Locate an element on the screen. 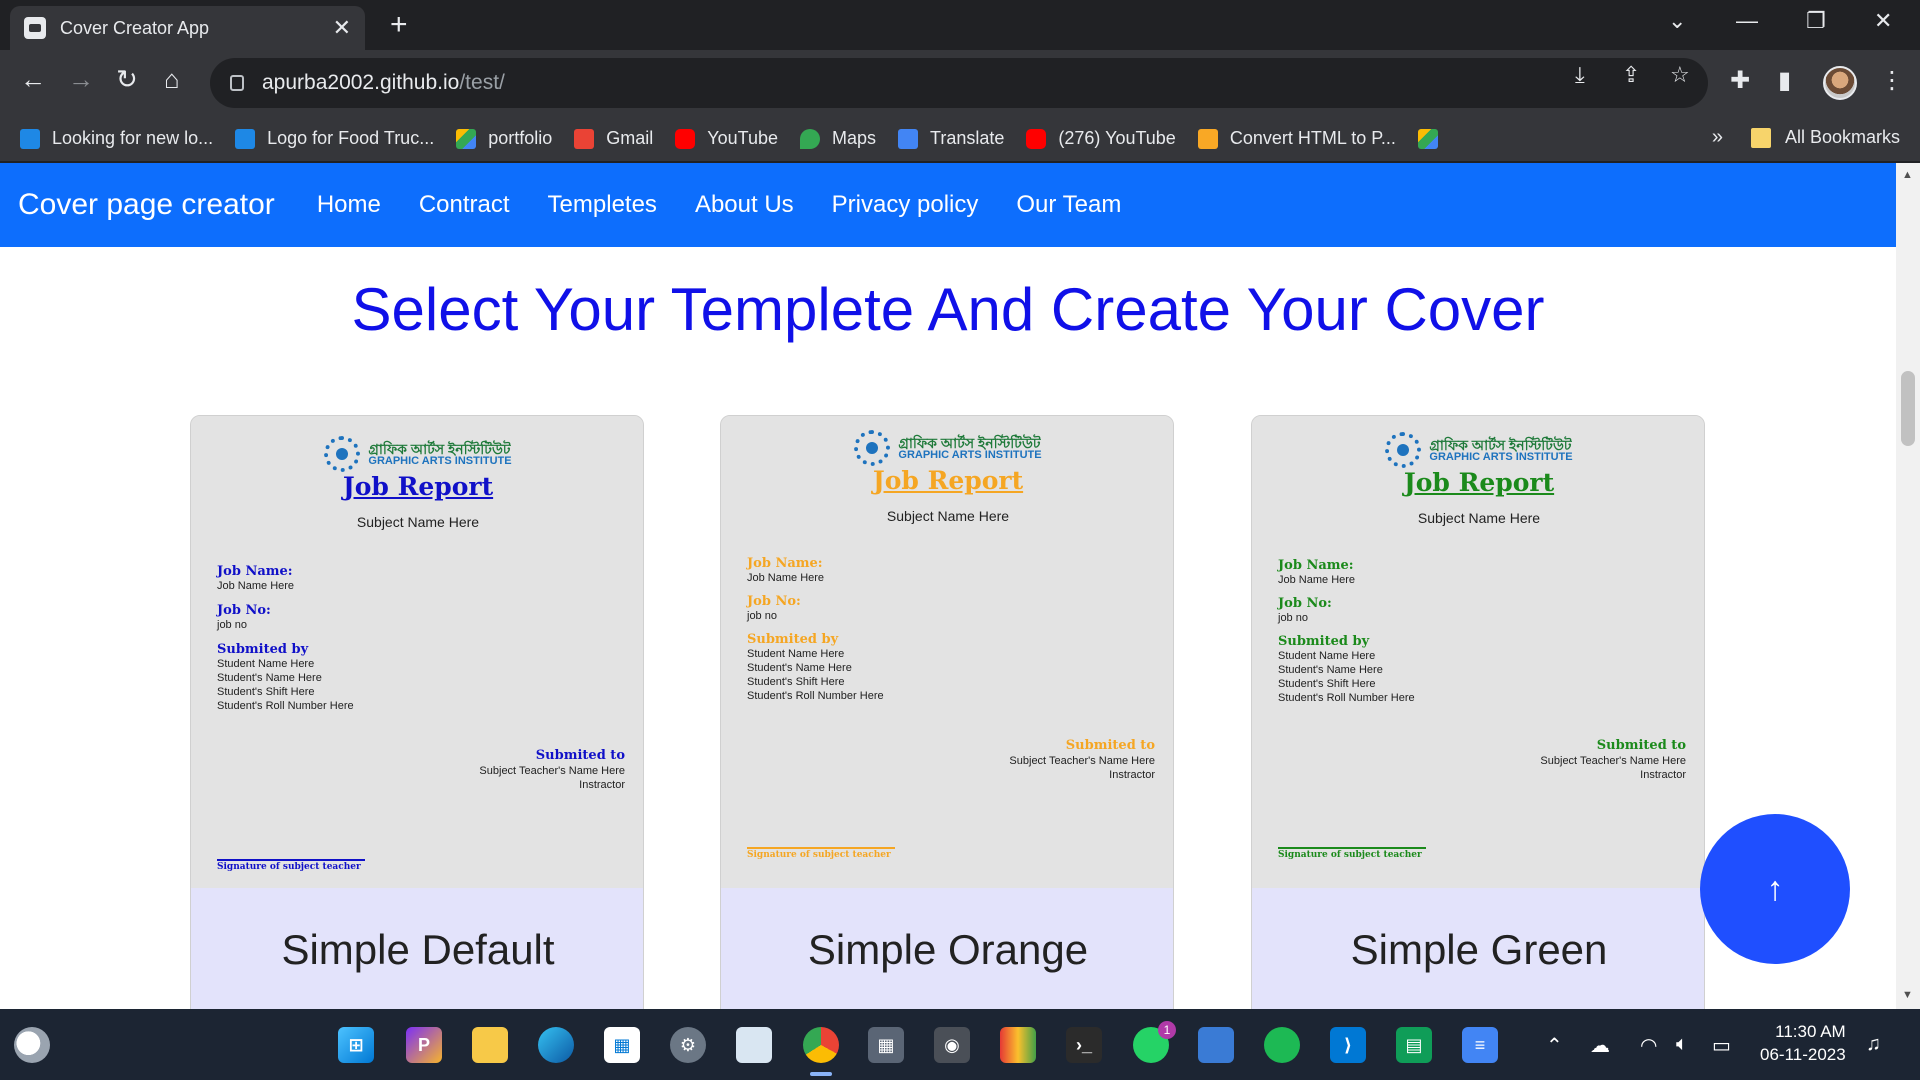 The height and width of the screenshot is (1080, 1920). copilot-pre-icon: P is located at coordinates (424, 1045).